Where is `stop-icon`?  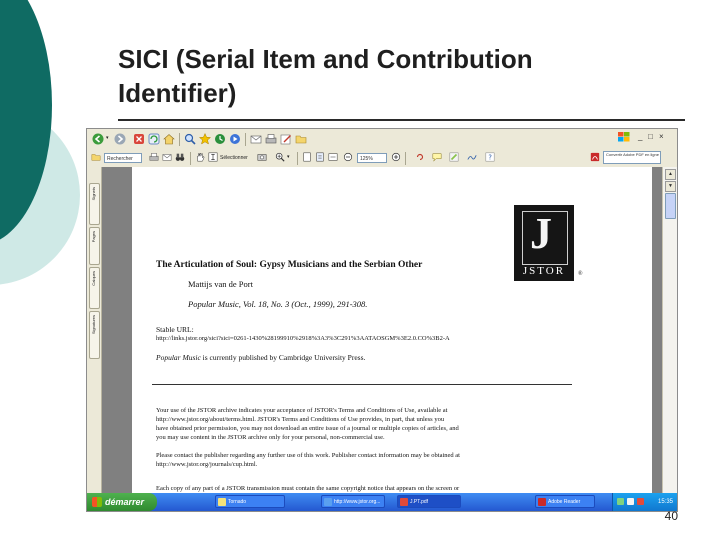
stop-icon is located at coordinates (139, 139).